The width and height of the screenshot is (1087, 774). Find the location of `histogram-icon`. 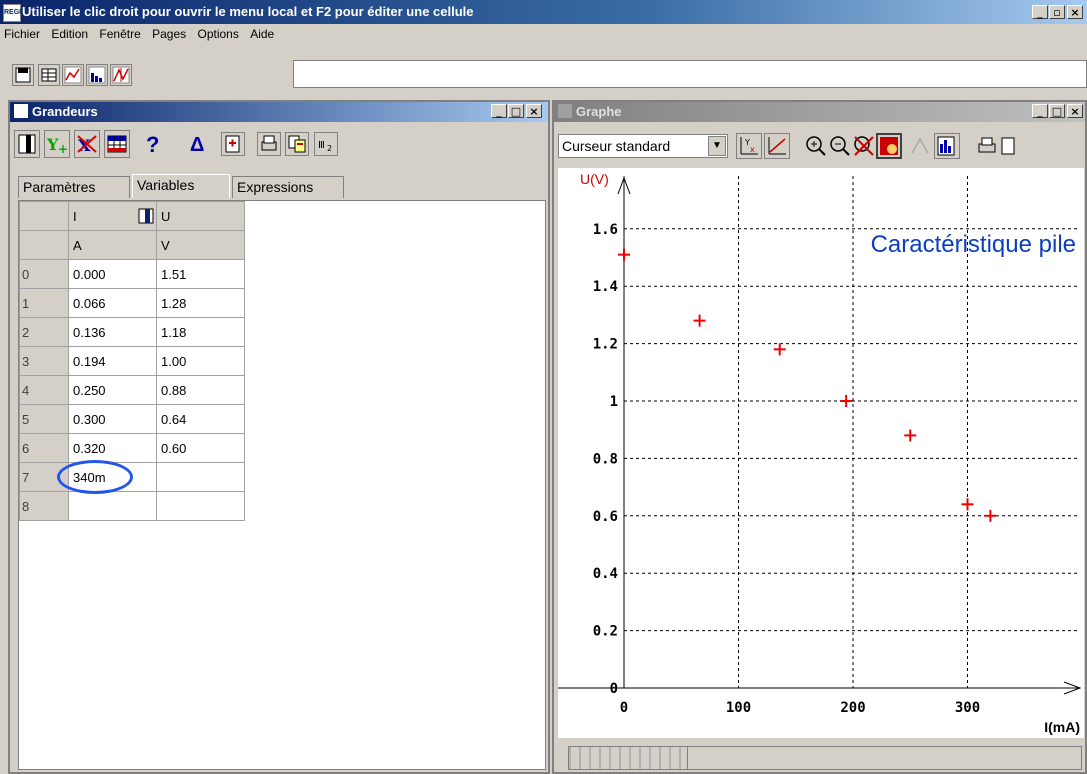

histogram-icon is located at coordinates (97, 75).